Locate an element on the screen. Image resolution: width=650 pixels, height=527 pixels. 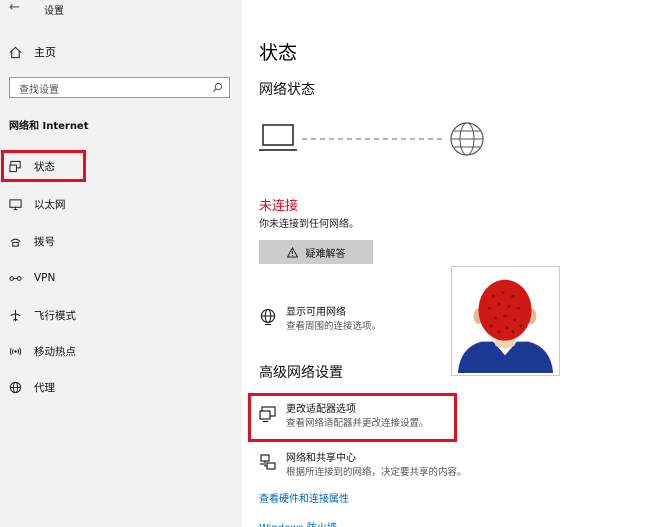
home-icon is located at coordinates (15, 52).